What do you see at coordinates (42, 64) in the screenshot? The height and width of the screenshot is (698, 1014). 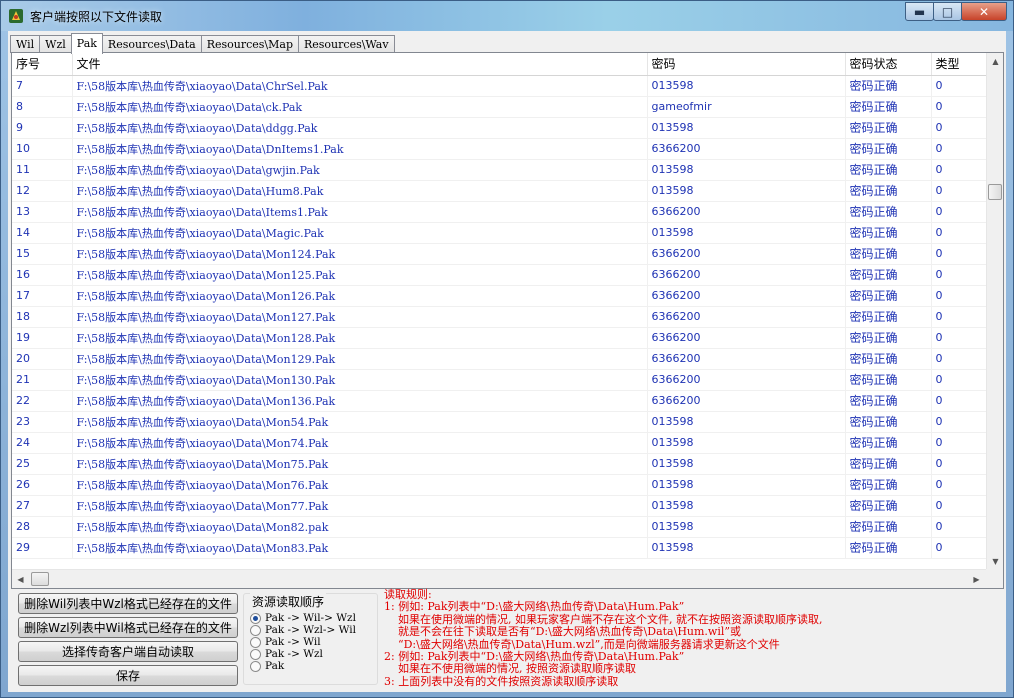 I see `column-header: 序号` at bounding box center [42, 64].